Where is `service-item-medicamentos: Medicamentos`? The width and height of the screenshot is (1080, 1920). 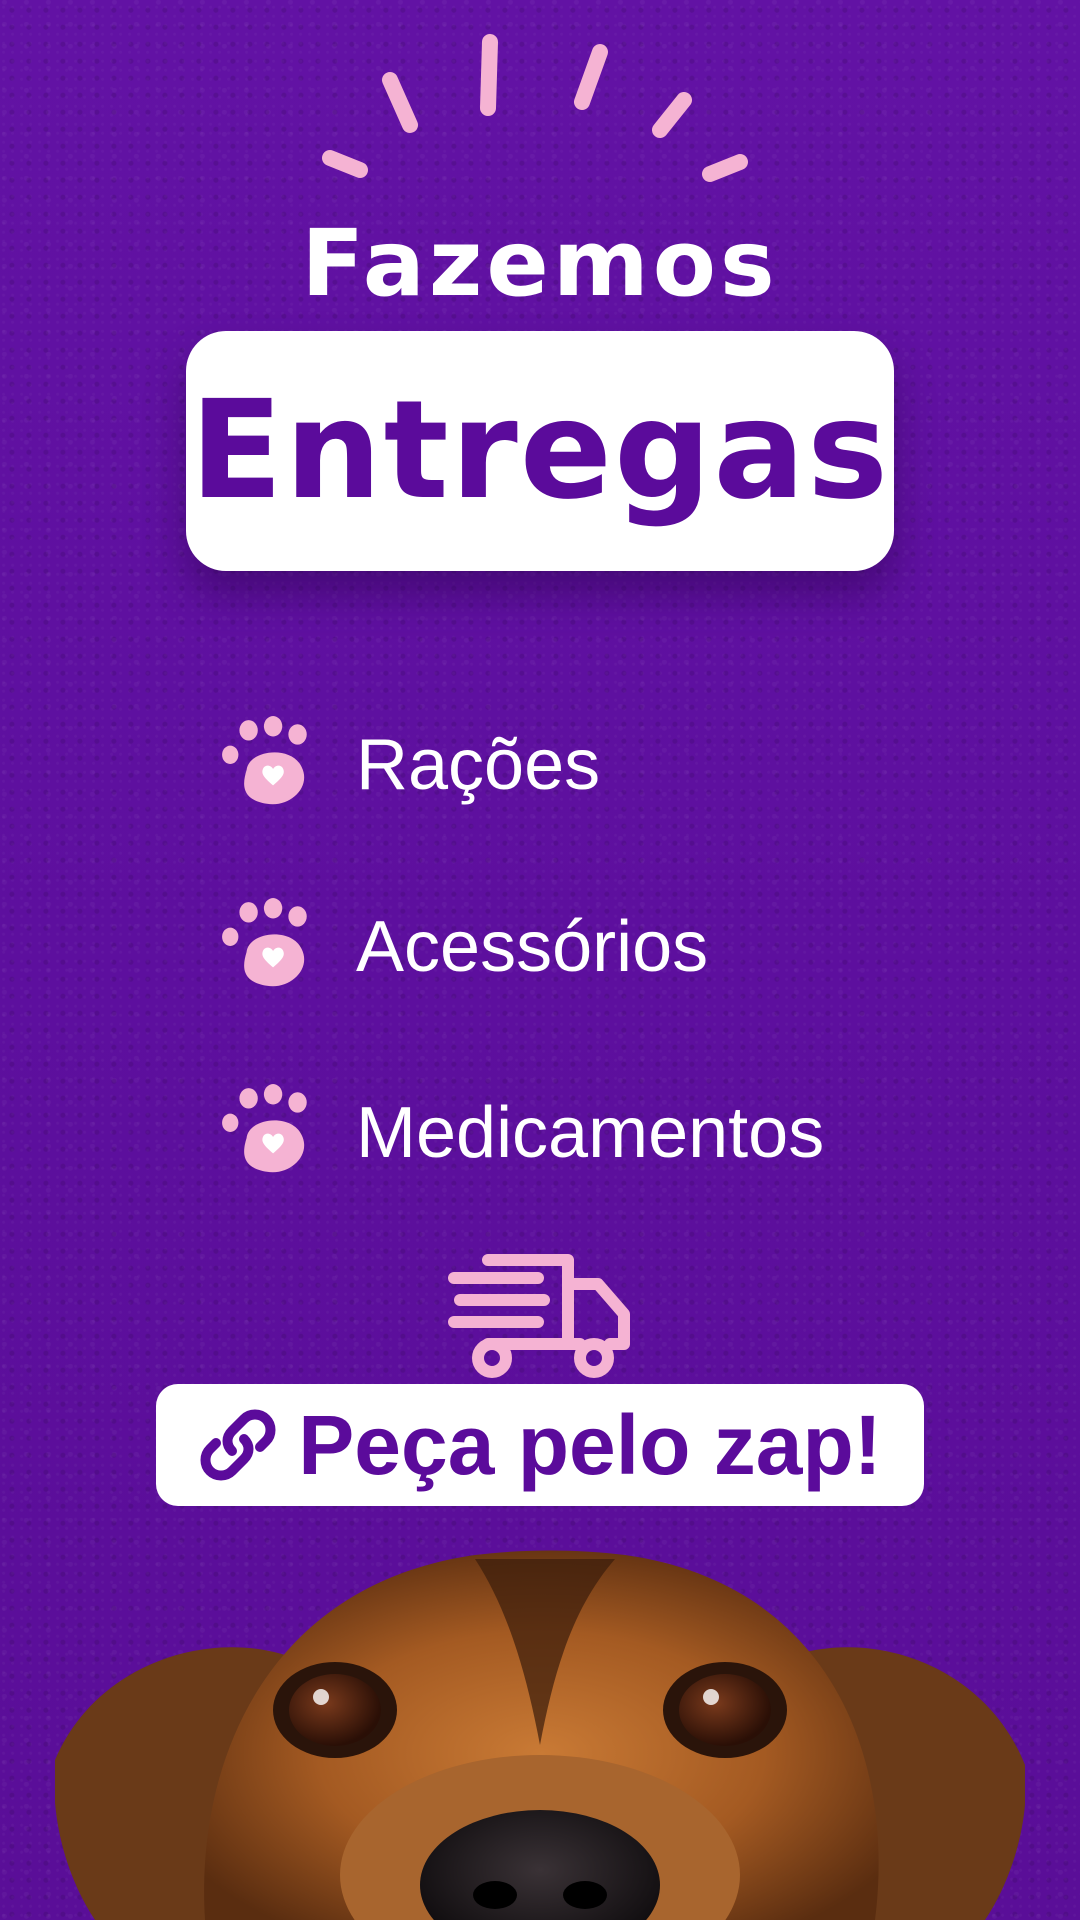 service-item-medicamentos: Medicamentos is located at coordinates (521, 1133).